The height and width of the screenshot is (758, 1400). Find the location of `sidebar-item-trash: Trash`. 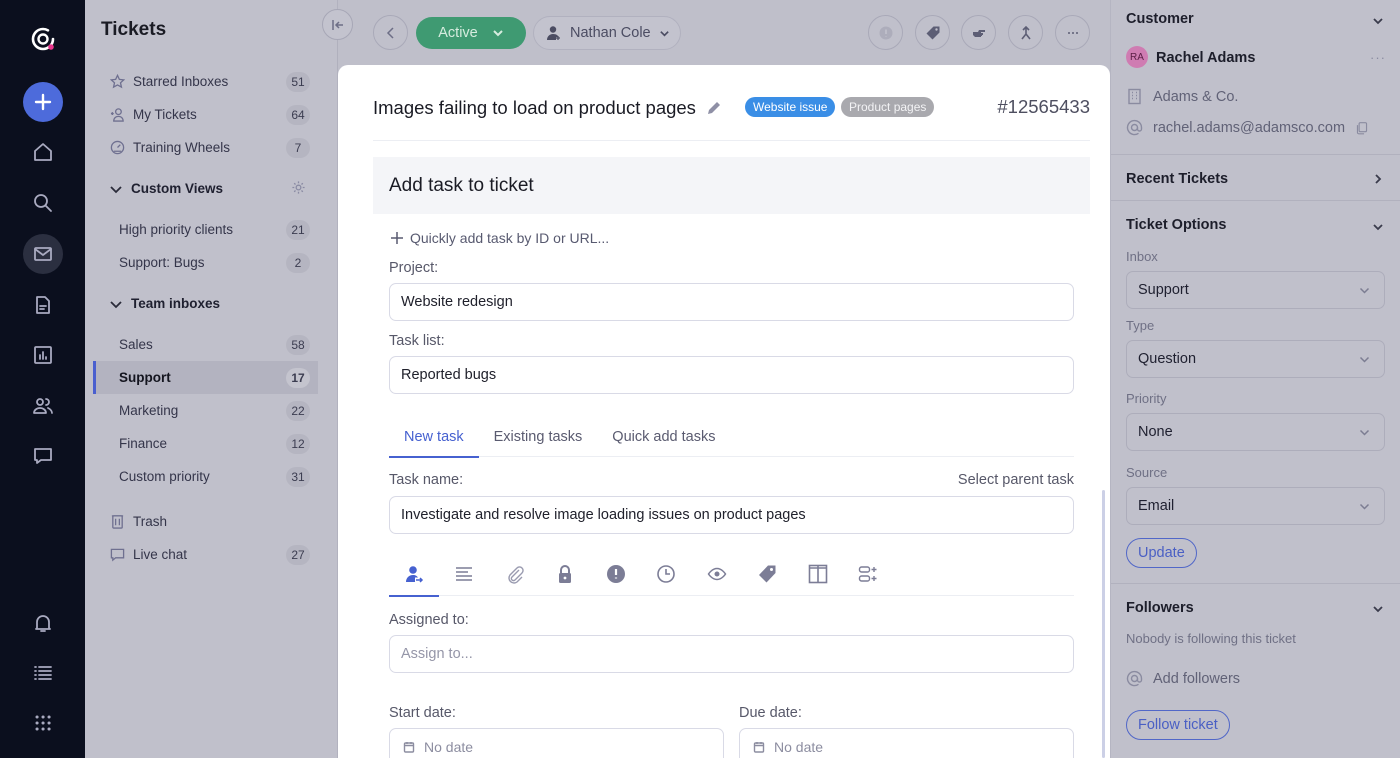

sidebar-item-trash: Trash is located at coordinates (205, 521).